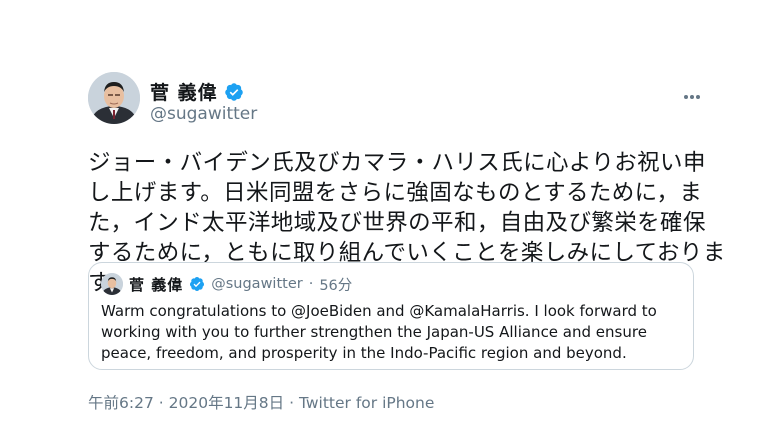 Image resolution: width=780 pixels, height=438 pixels. What do you see at coordinates (197, 284) in the screenshot?
I see `quote-verified-badge-icon` at bounding box center [197, 284].